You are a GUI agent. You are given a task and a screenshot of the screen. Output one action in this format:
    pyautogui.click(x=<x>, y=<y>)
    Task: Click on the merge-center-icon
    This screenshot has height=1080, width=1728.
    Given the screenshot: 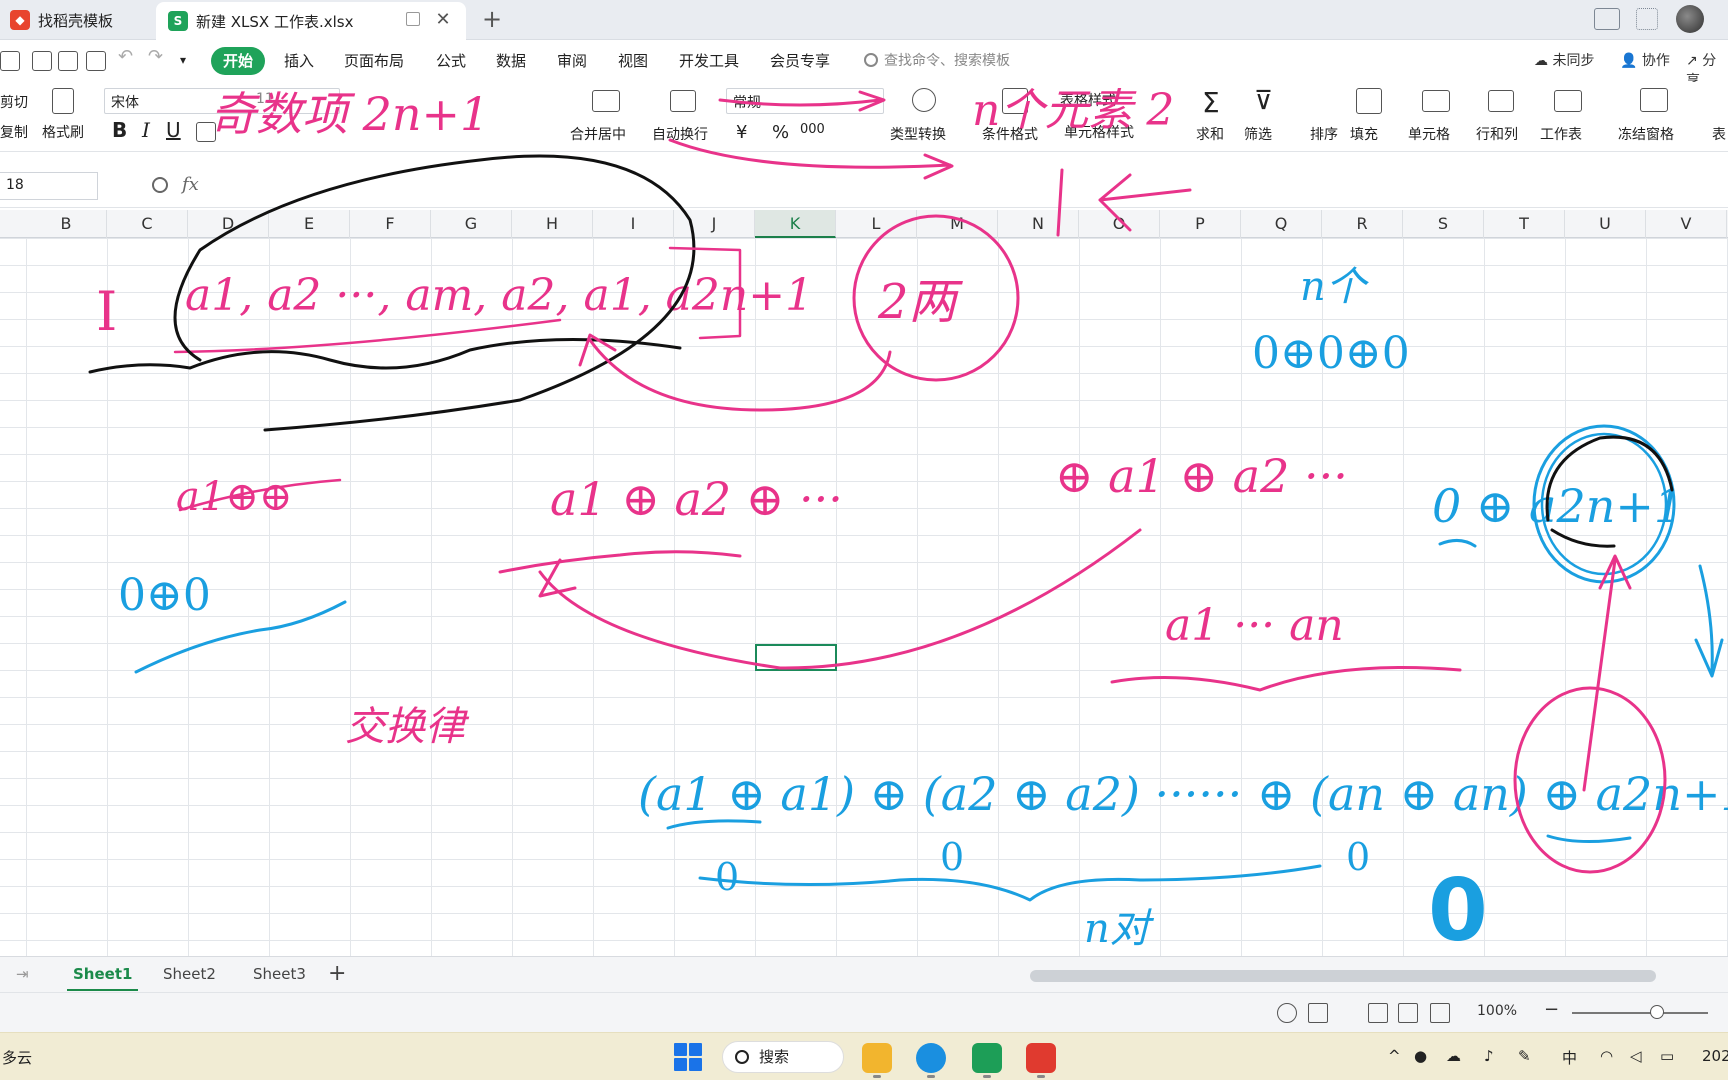 What is the action you would take?
    pyautogui.click(x=606, y=101)
    